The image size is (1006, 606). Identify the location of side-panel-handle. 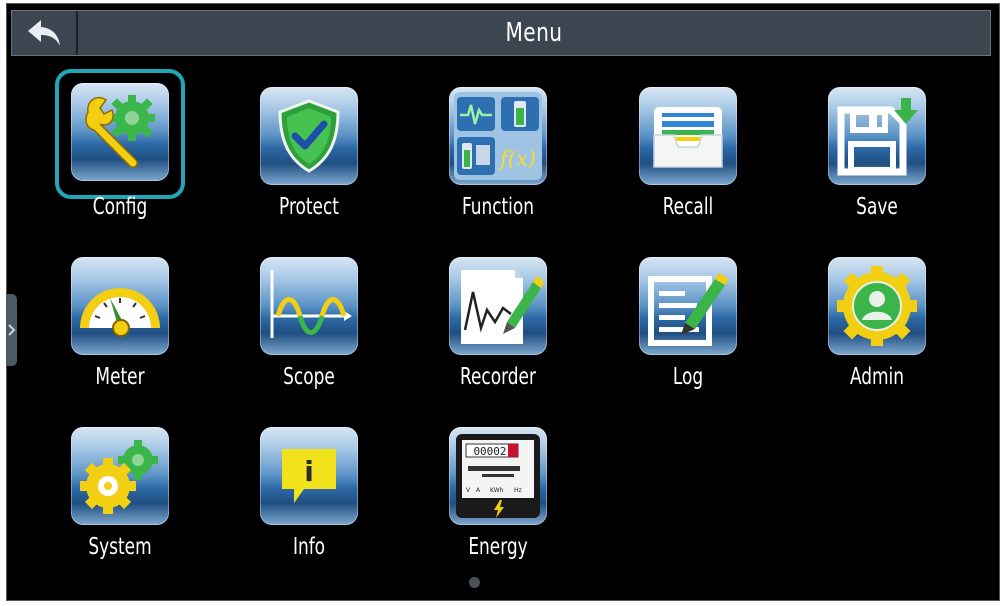
(12, 330).